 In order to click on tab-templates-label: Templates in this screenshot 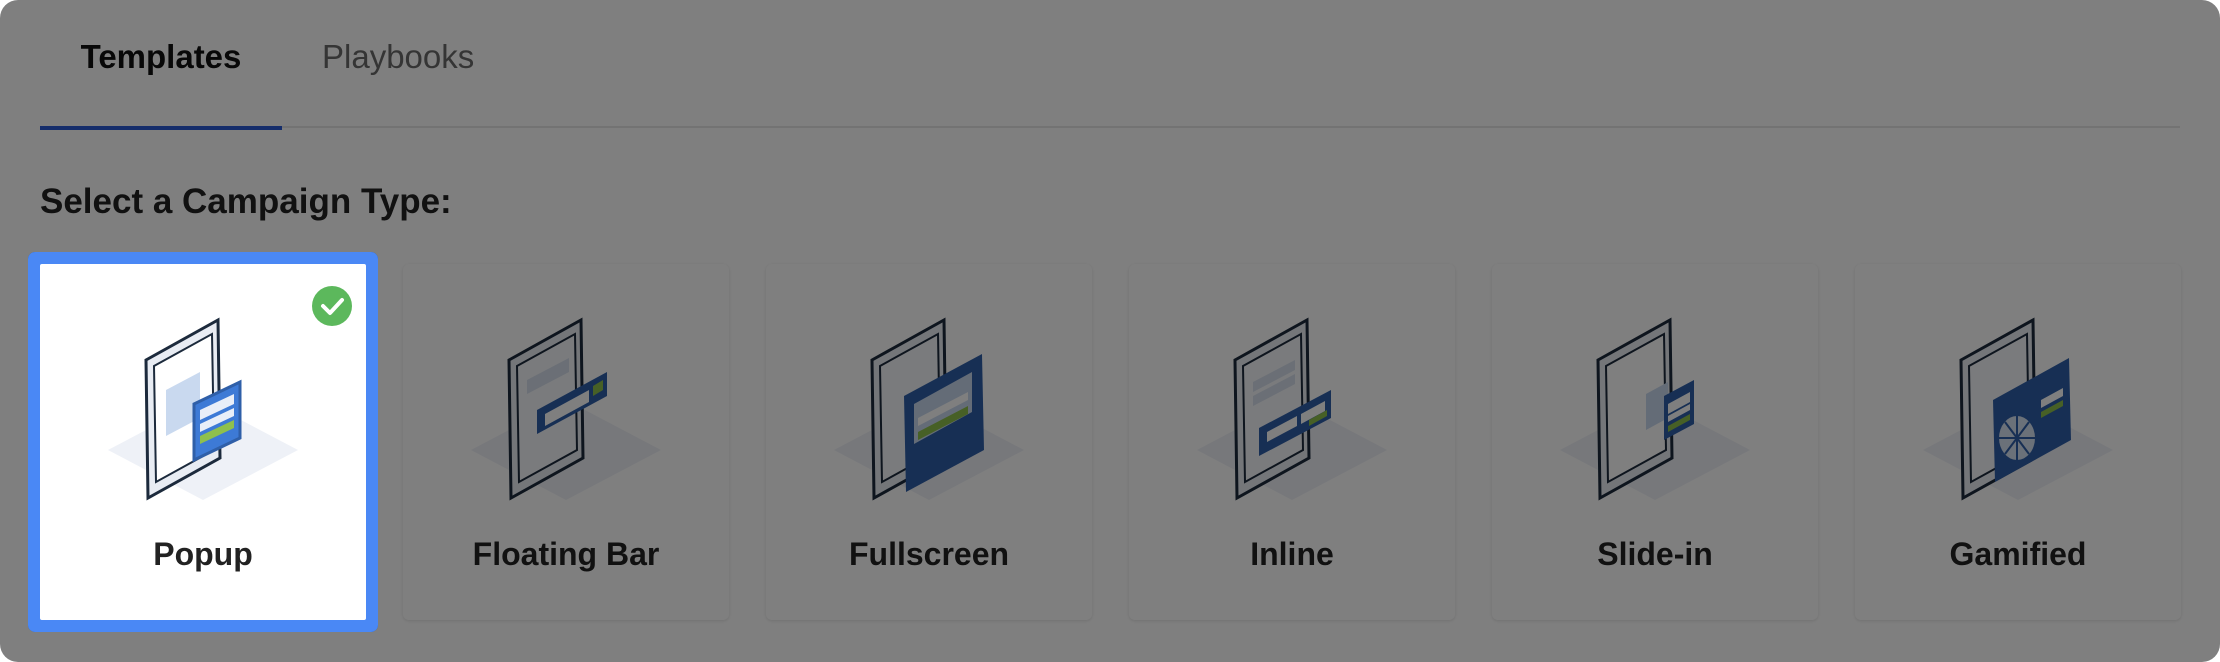, I will do `click(161, 56)`.